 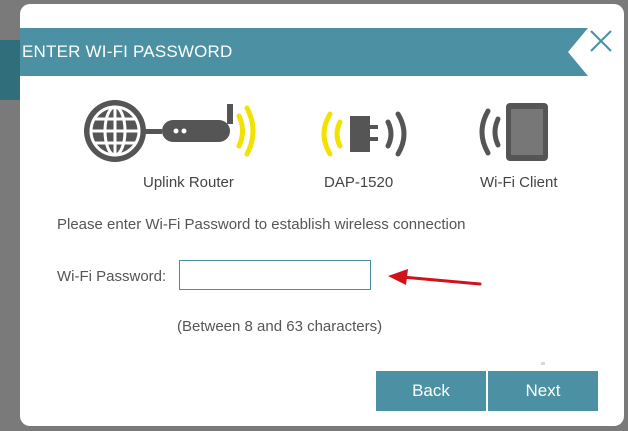 What do you see at coordinates (435, 277) in the screenshot?
I see `pointer-arrow-icon` at bounding box center [435, 277].